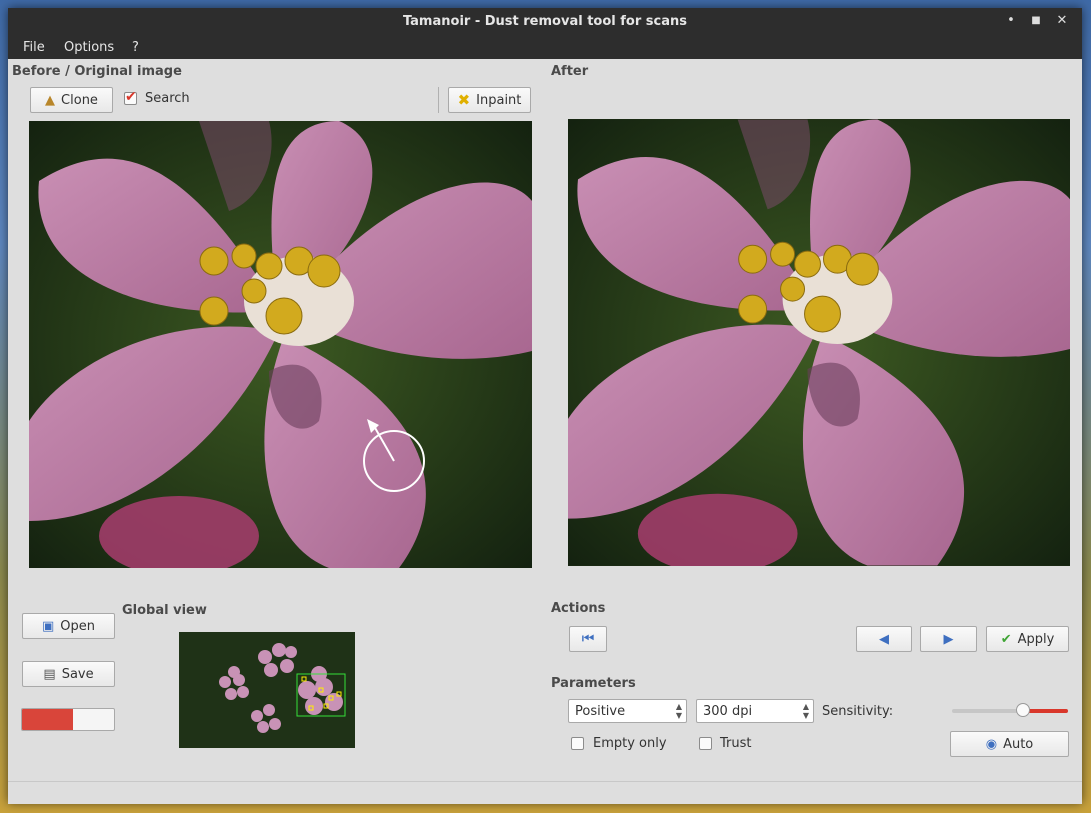  I want to click on parameters-title: Parameters, so click(593, 683).